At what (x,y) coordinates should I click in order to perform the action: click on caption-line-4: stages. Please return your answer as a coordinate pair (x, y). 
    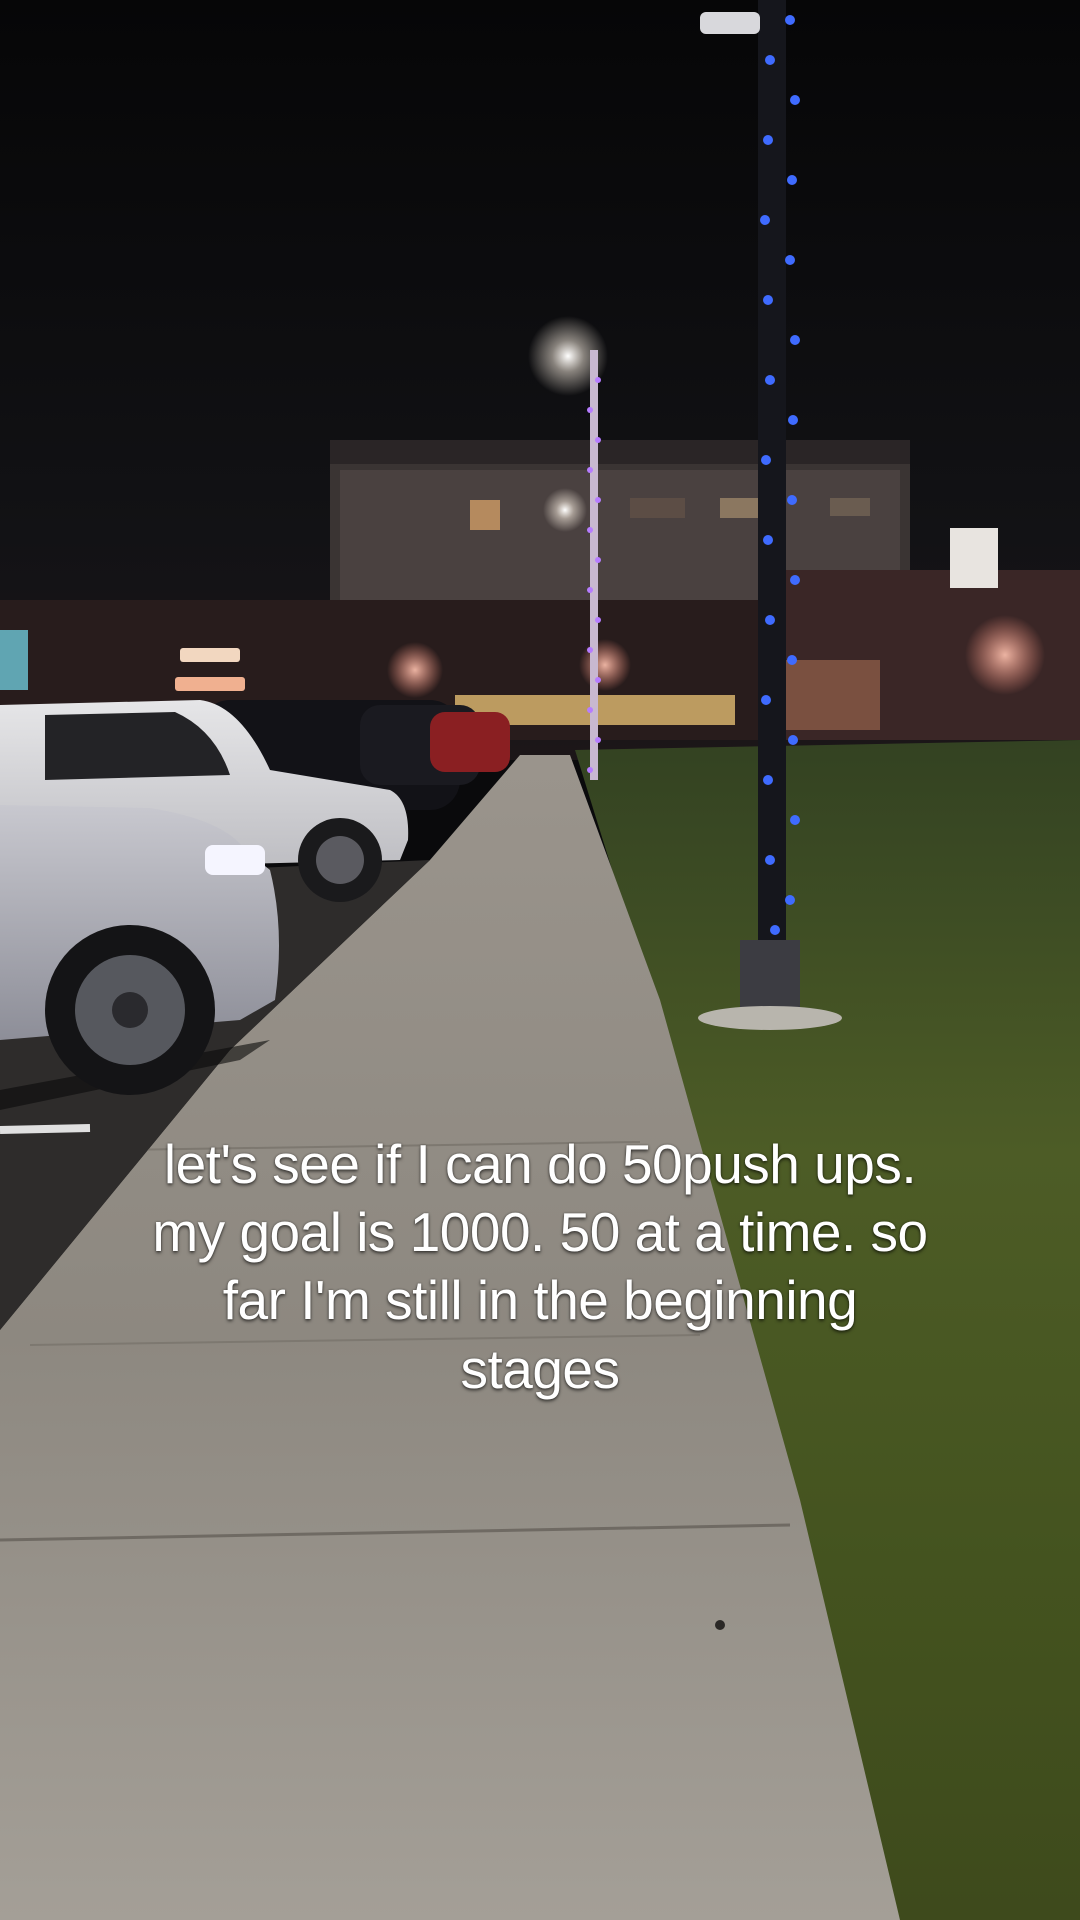
    Looking at the image, I should click on (540, 1368).